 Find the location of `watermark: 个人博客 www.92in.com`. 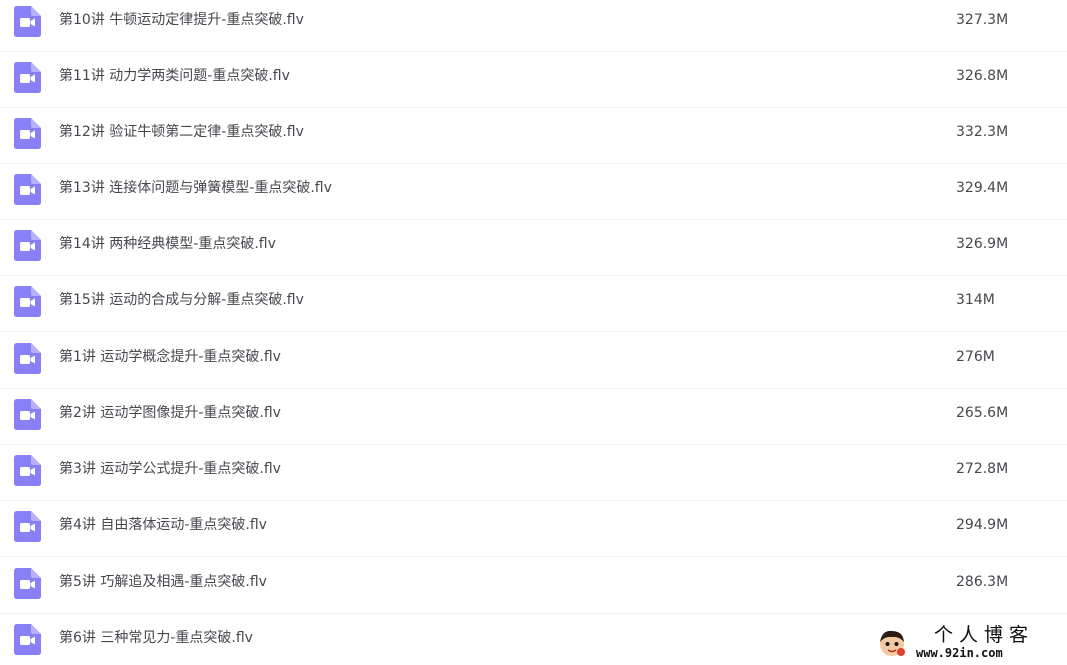

watermark: 个人博客 www.92in.com is located at coordinates (969, 644).